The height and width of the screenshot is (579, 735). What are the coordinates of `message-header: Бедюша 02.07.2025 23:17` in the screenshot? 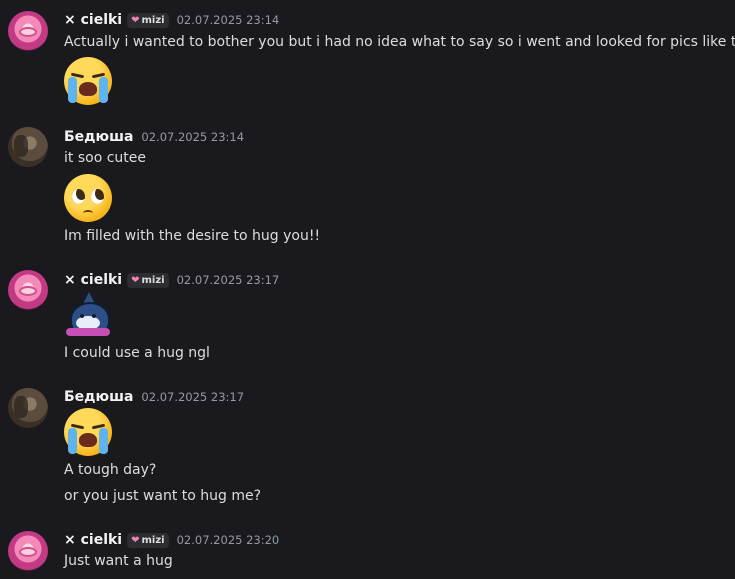 It's located at (154, 397).